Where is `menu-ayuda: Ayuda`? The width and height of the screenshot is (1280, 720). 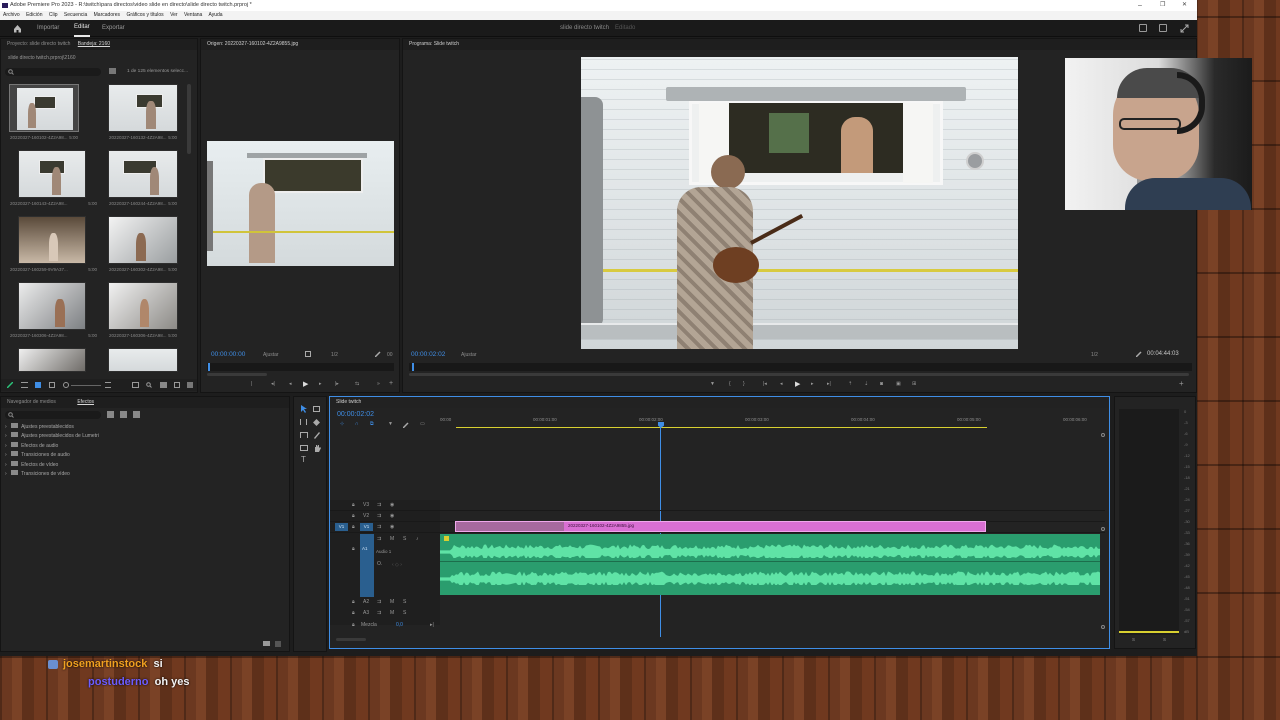
menu-ayuda: Ayuda is located at coordinates (215, 15).